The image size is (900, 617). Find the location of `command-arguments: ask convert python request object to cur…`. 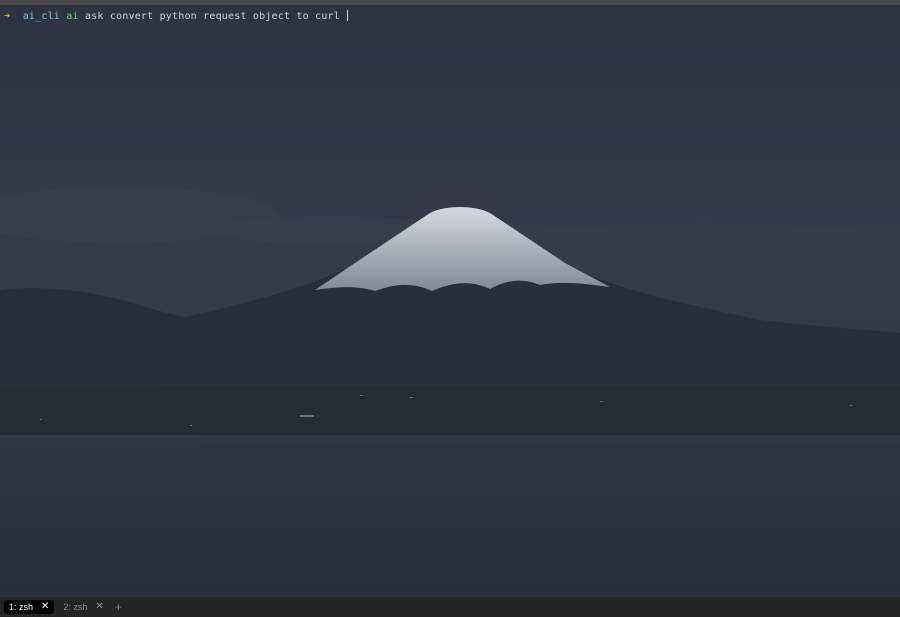

command-arguments: ask convert python request object to cur… is located at coordinates (212, 16).